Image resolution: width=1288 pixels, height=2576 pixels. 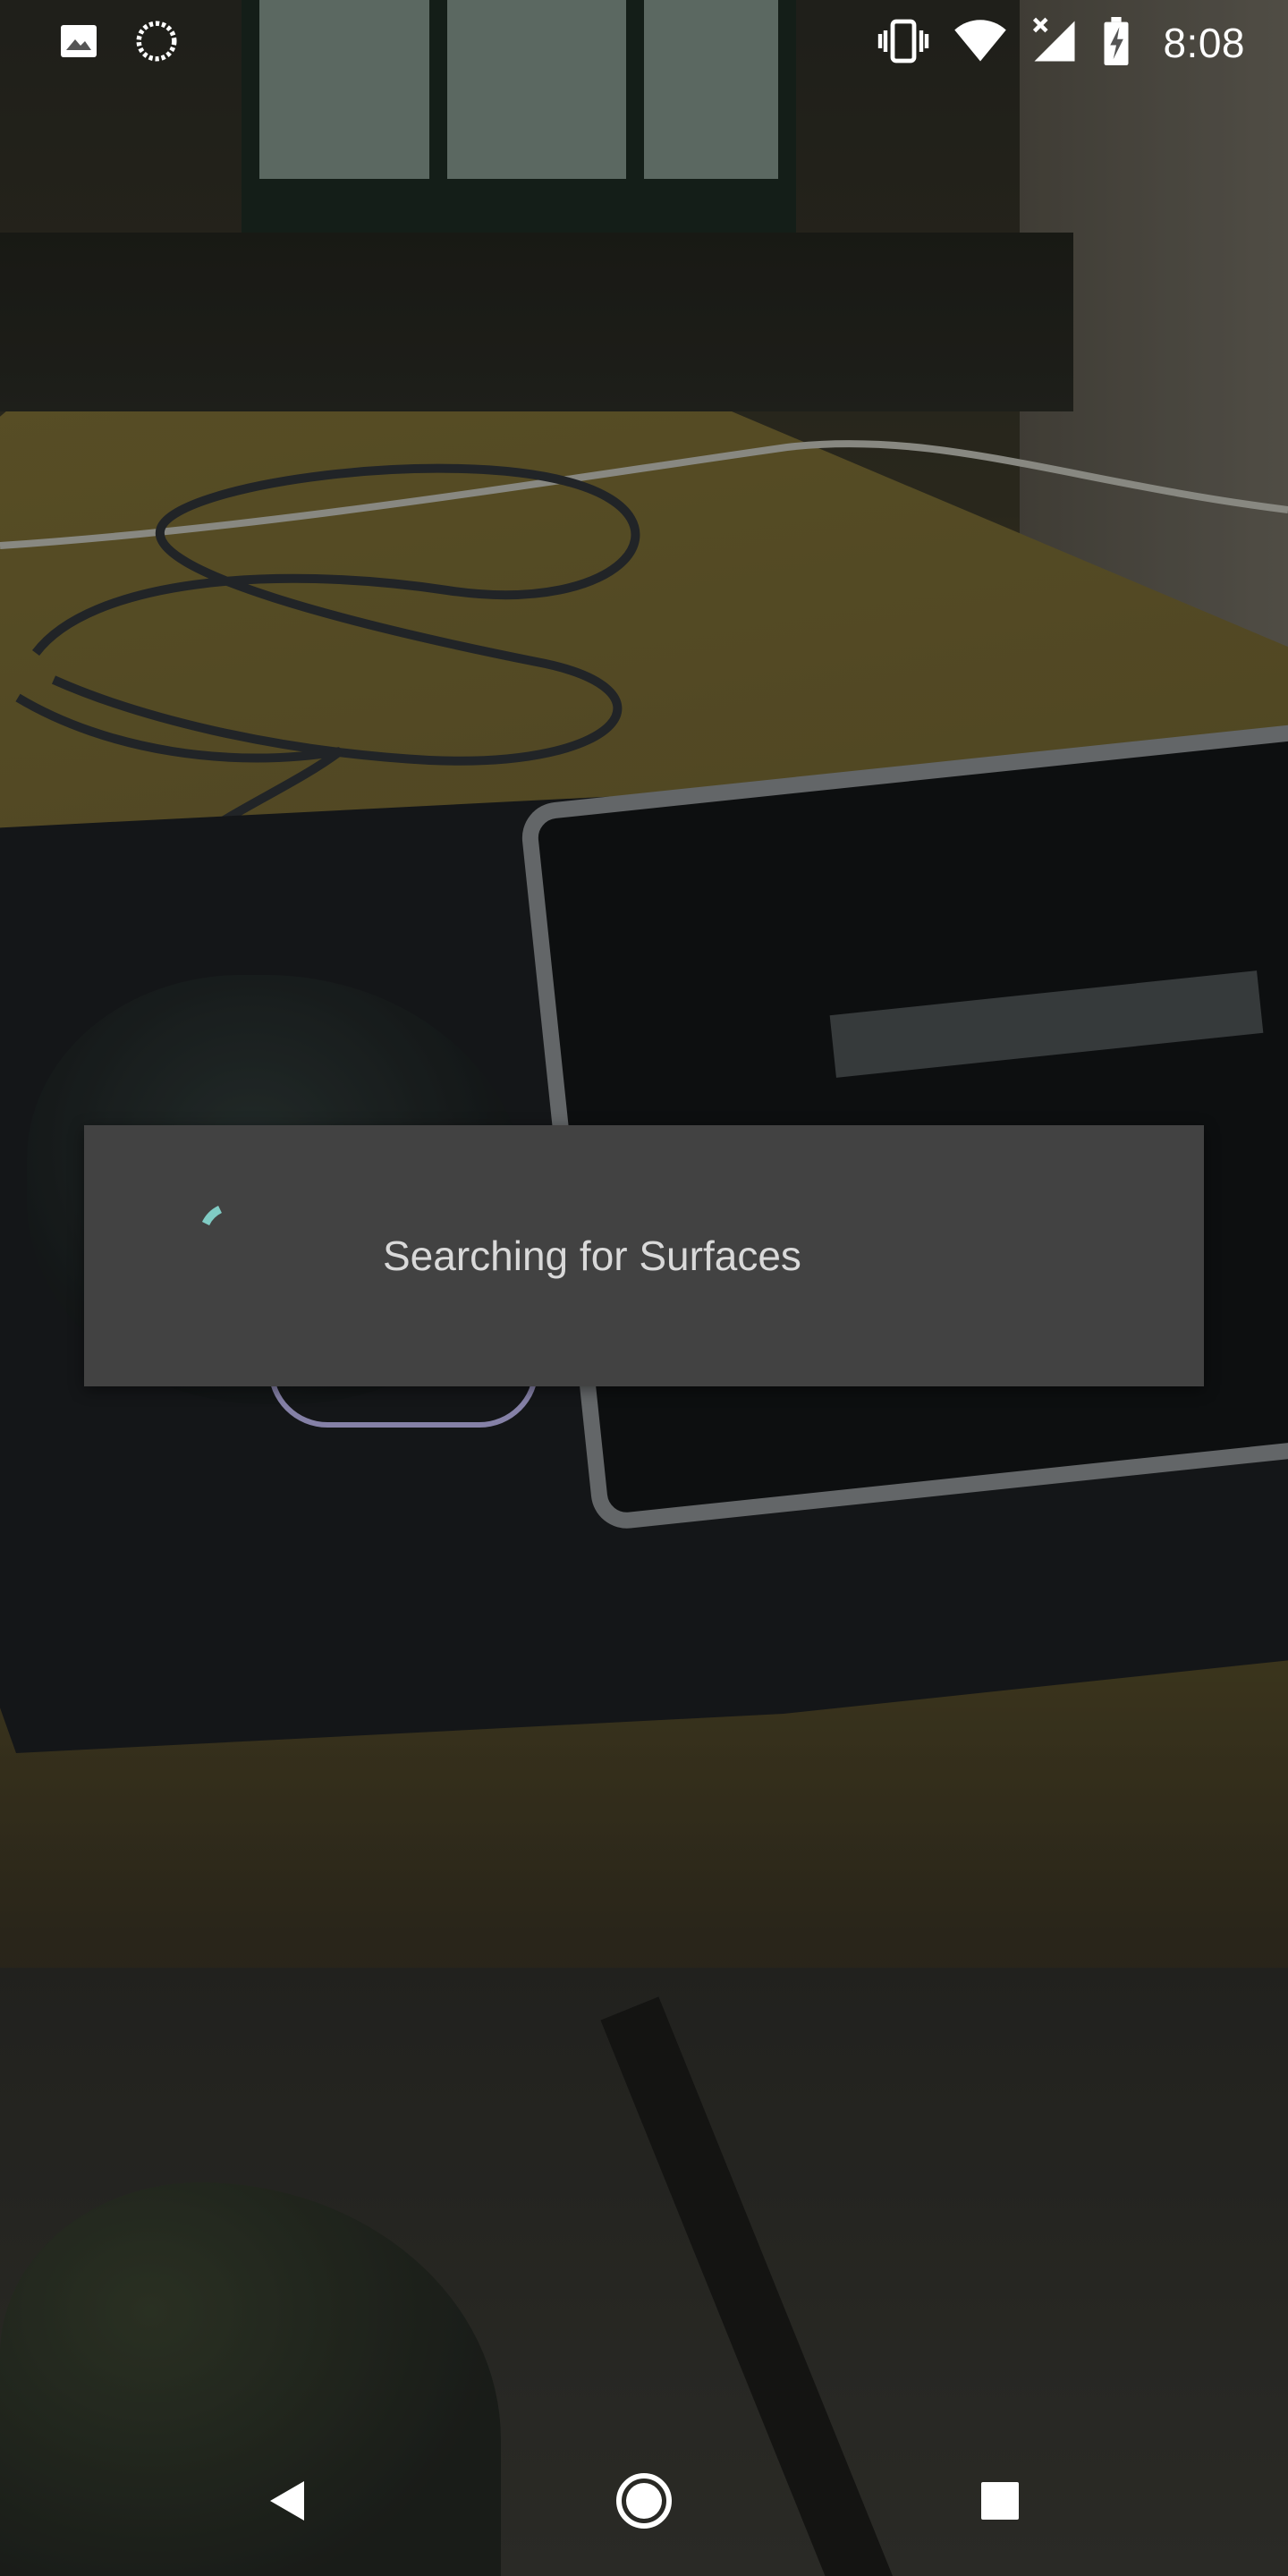 I want to click on progress-dialog: Searching for Surfaces, so click(x=644, y=1255).